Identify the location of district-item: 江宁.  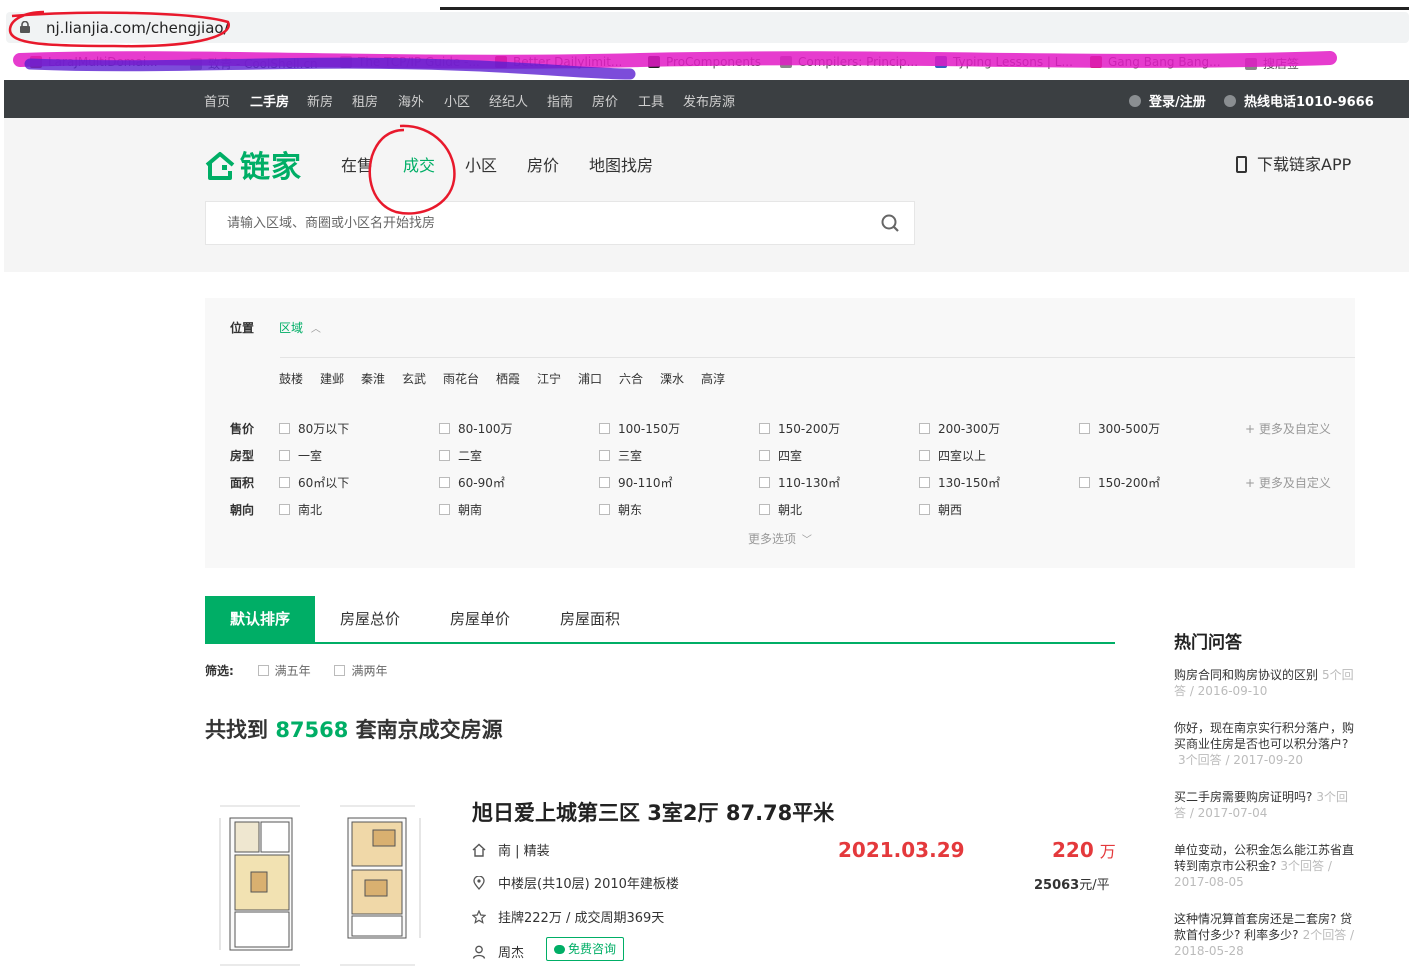
(549, 378).